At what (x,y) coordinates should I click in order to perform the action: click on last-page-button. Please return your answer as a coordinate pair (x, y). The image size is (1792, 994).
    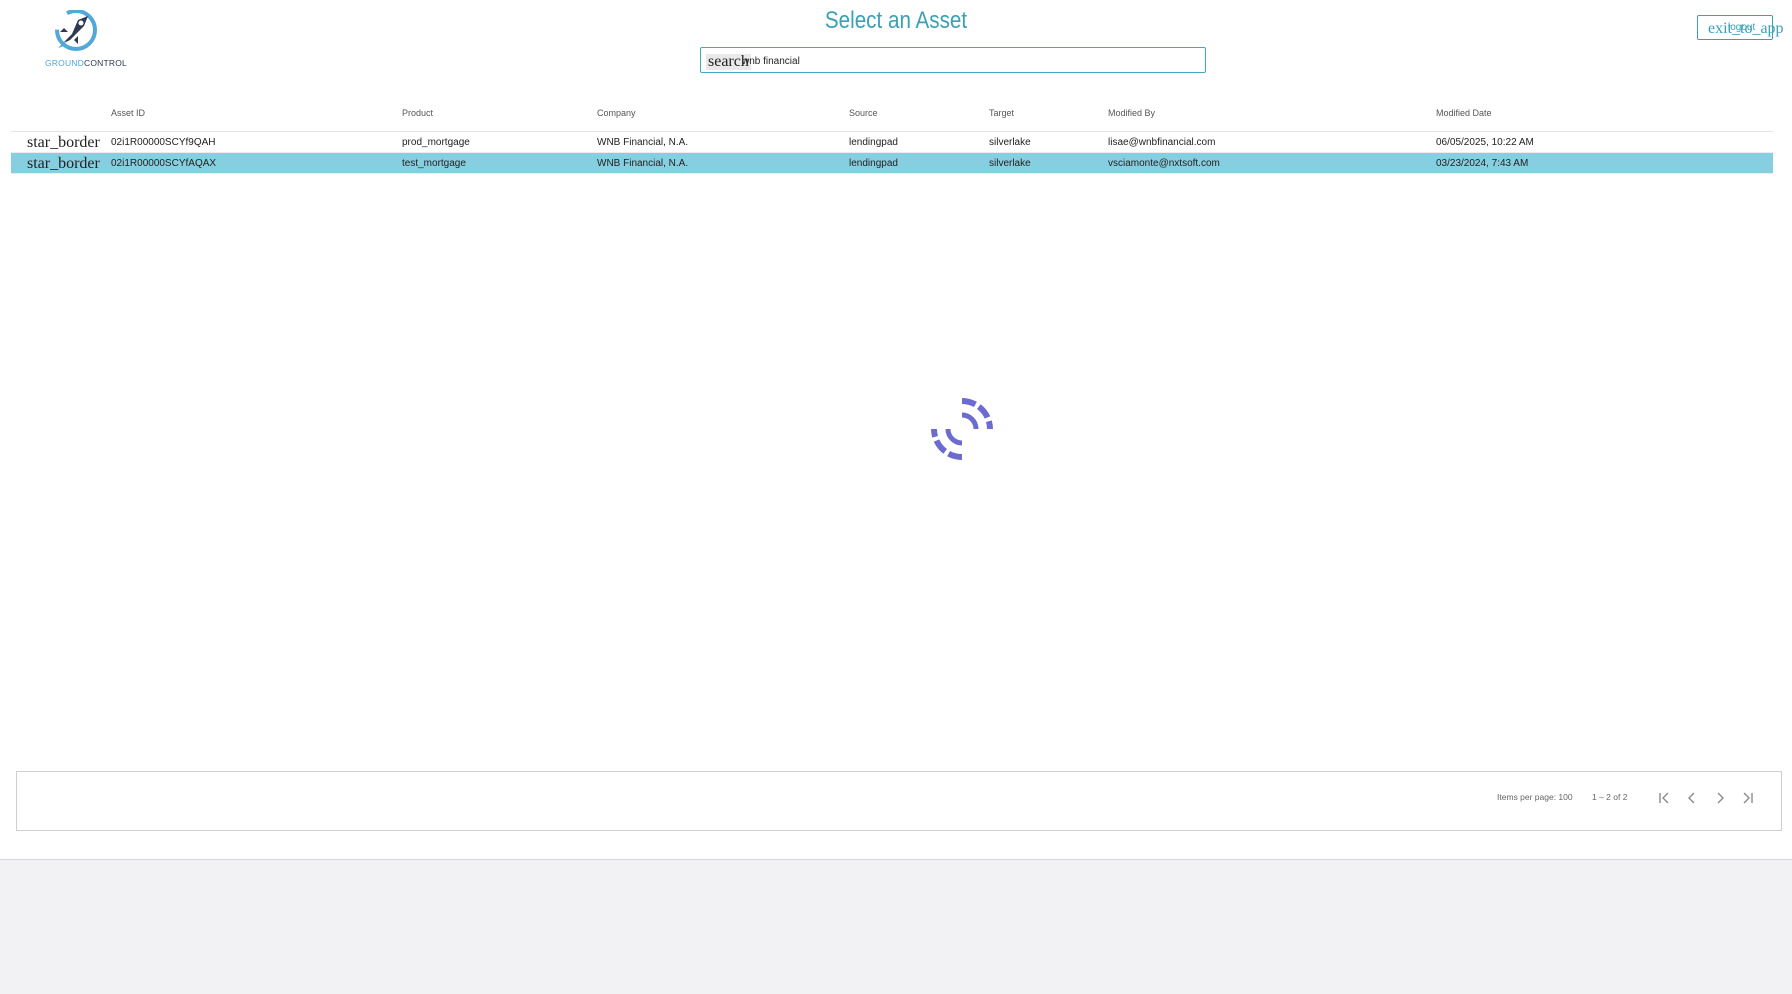
    Looking at the image, I should click on (1748, 798).